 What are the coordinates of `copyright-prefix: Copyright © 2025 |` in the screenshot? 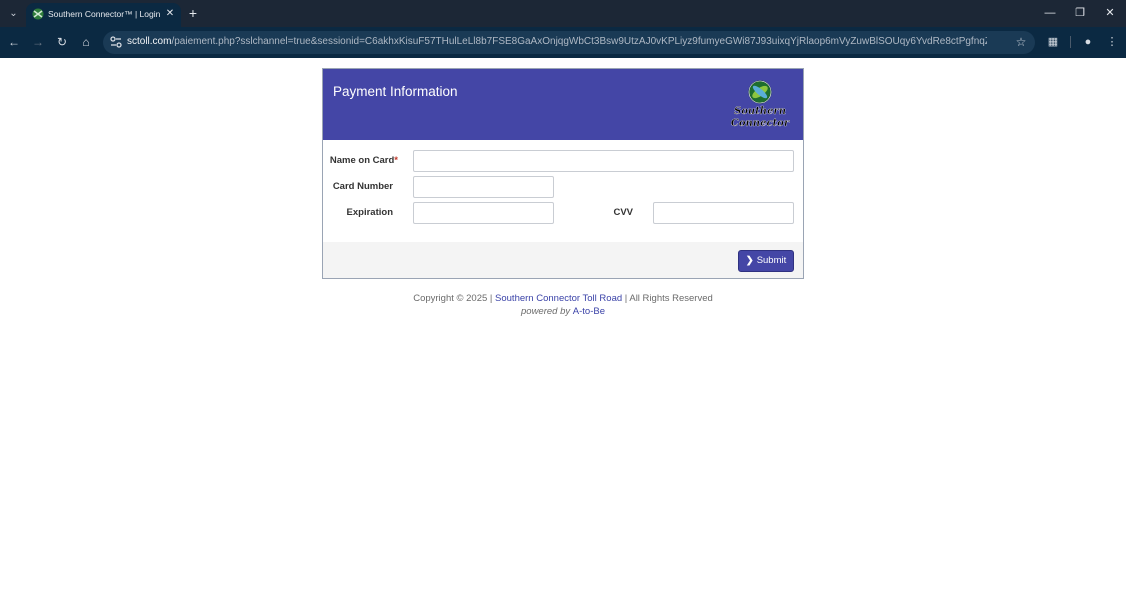 It's located at (454, 298).